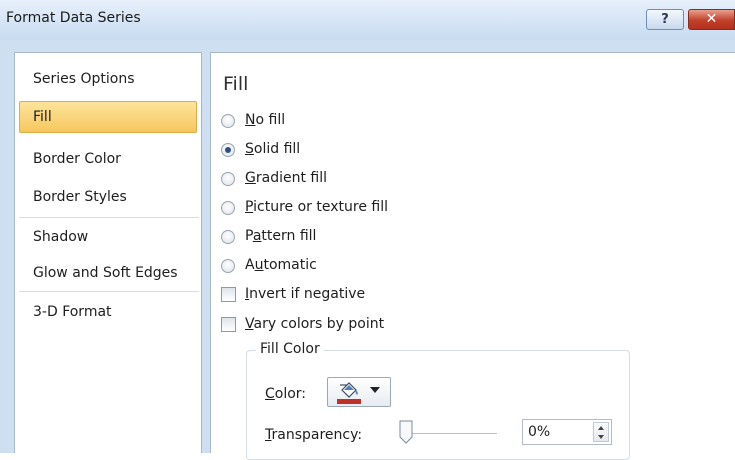  Describe the element at coordinates (108, 117) in the screenshot. I see `nav-item-fill: Fill` at that location.